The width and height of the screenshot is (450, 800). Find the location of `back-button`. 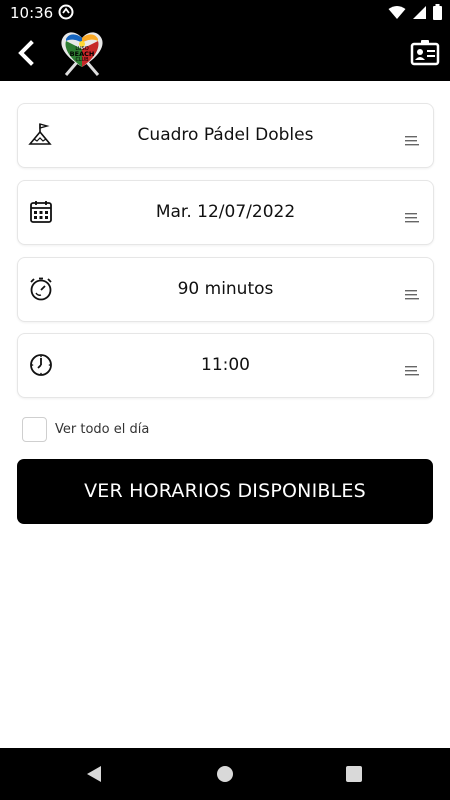

back-button is located at coordinates (27, 53).